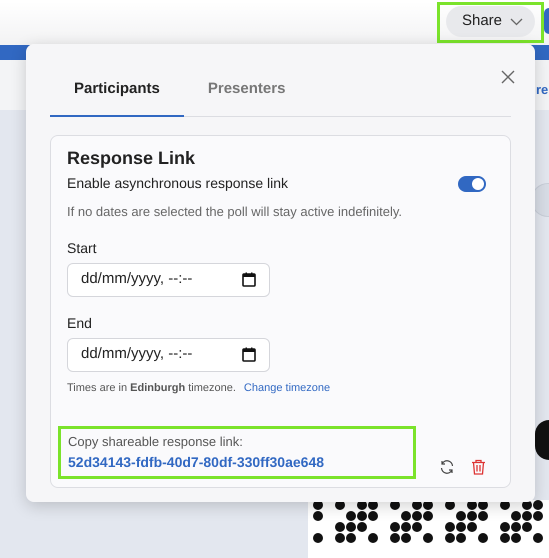  I want to click on response-link: 52d34143-fdfb-40d7-80df-330ff30ae648, so click(196, 462).